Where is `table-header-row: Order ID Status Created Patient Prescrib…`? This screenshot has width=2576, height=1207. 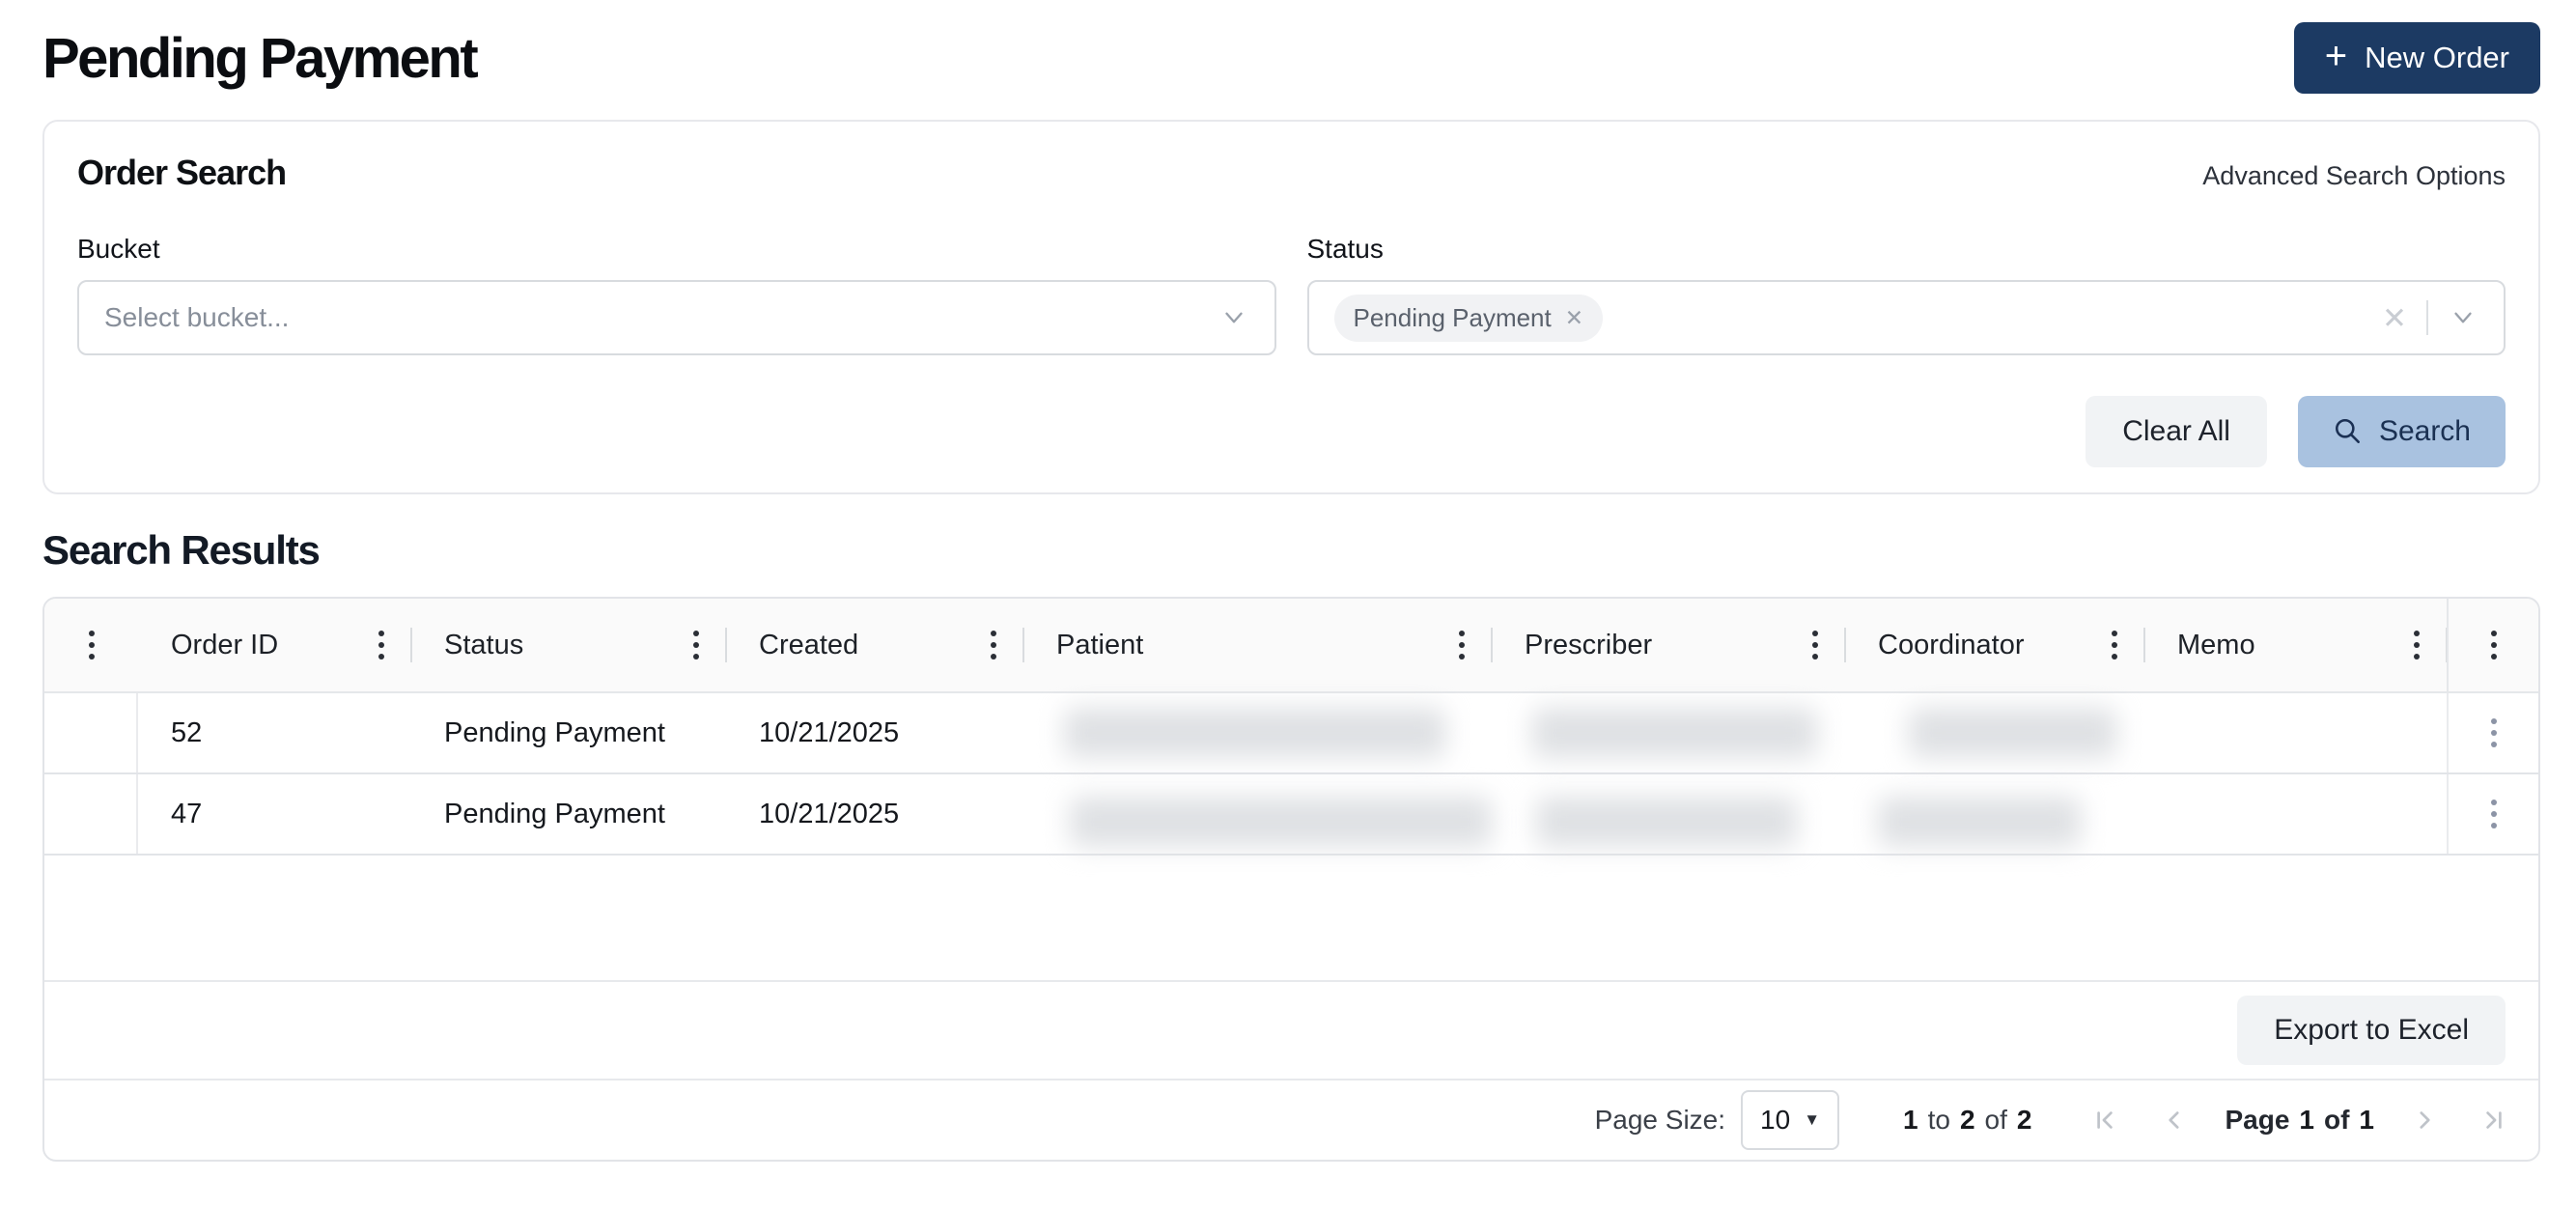 table-header-row: Order ID Status Created Patient Prescrib… is located at coordinates (1291, 646).